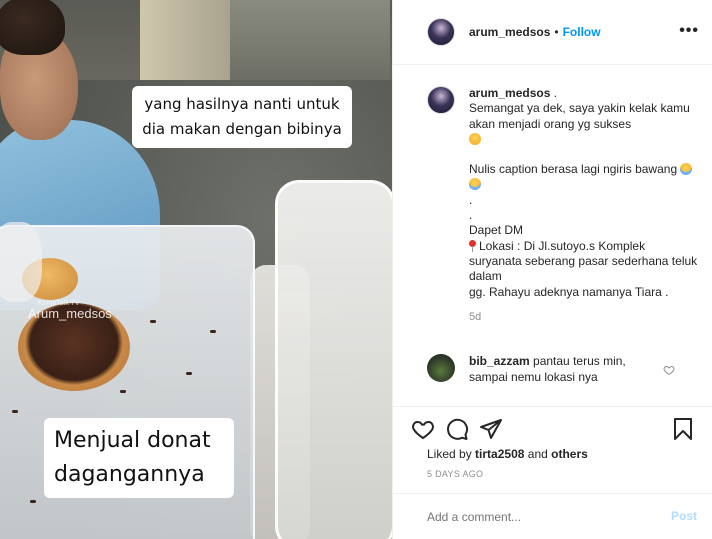  Describe the element at coordinates (423, 429) in the screenshot. I see `heart-icon` at that location.